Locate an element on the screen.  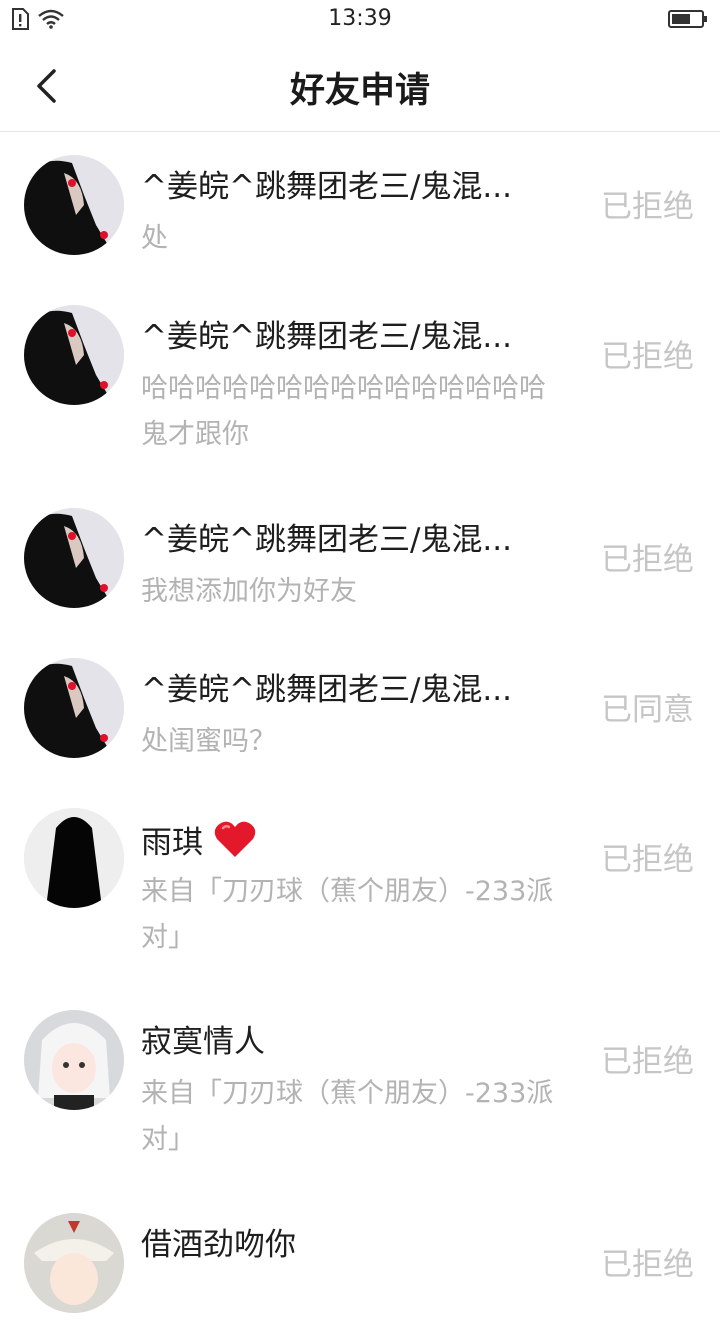
request-message: 处 is located at coordinates (154, 238).